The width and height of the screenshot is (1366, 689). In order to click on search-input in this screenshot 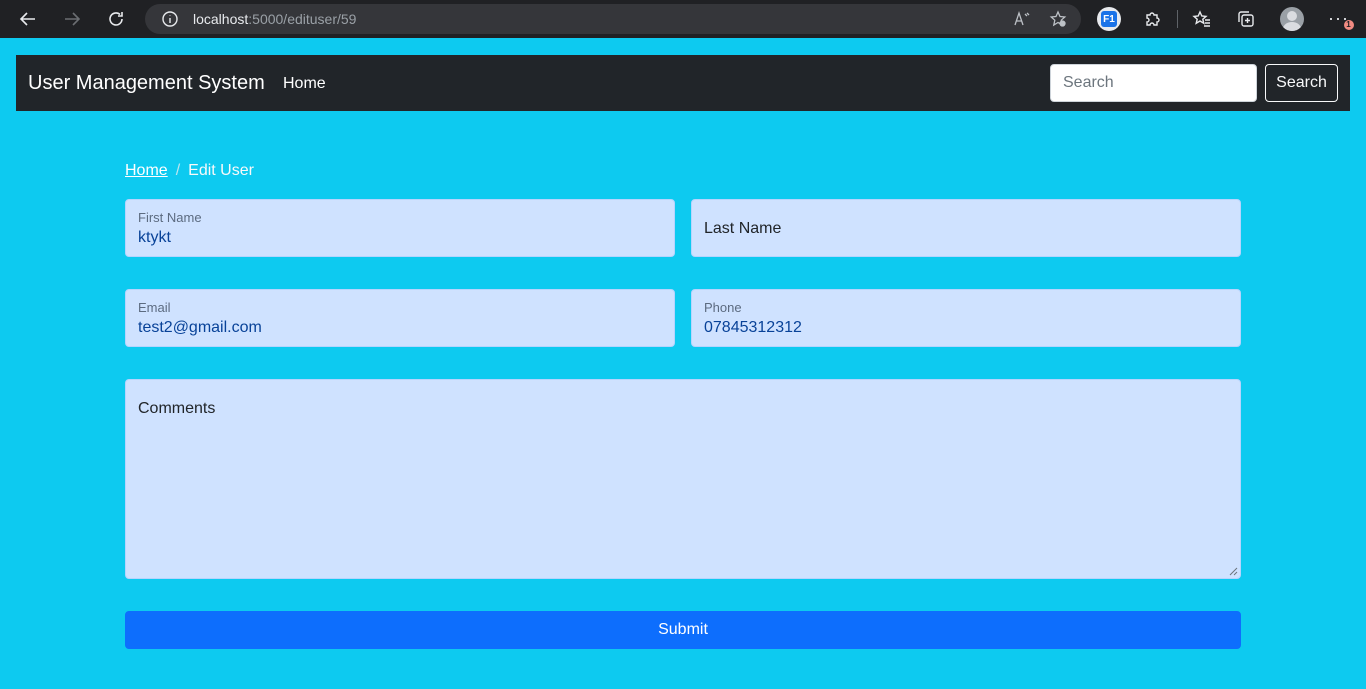, I will do `click(1153, 83)`.